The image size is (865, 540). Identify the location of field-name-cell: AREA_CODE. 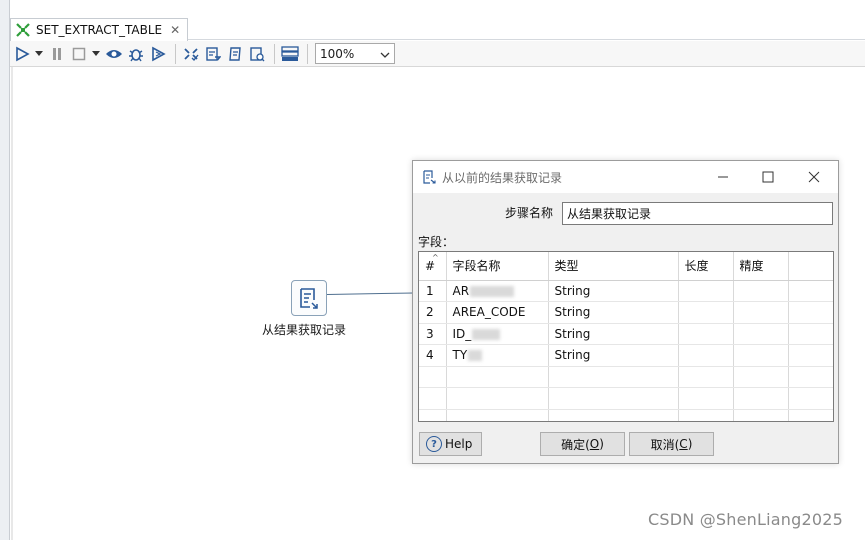
(497, 312).